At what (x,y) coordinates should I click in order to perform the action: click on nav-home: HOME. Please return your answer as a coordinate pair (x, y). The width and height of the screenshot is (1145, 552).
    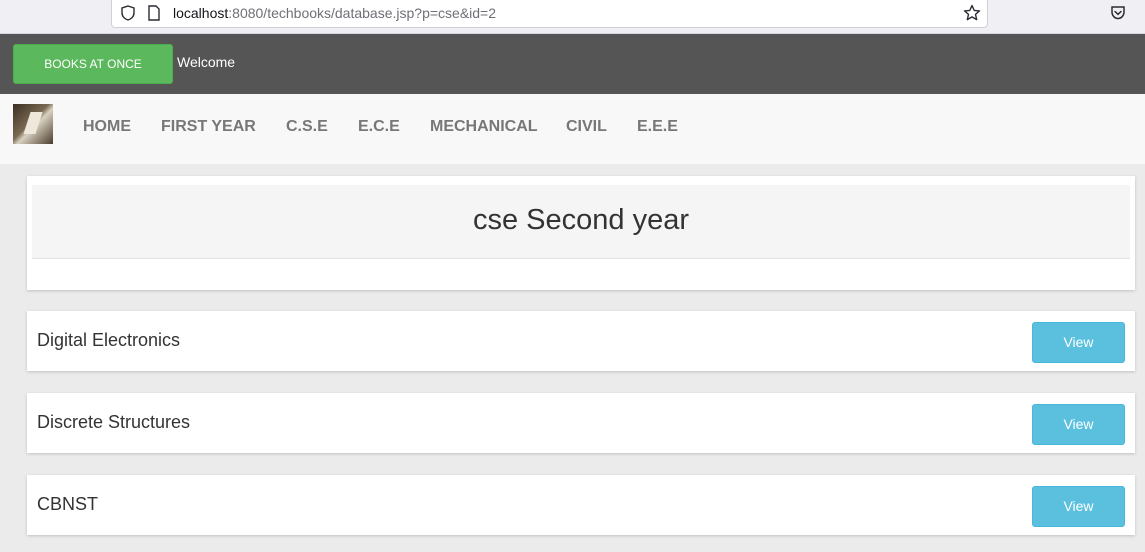
    Looking at the image, I should click on (107, 127).